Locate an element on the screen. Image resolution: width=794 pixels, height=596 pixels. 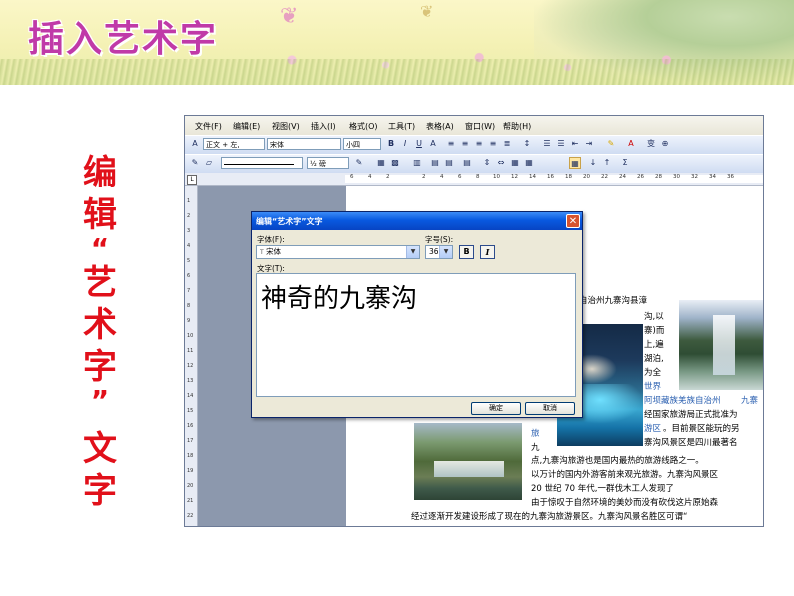
line-spacing-icon: ↕ is located at coordinates (527, 144).